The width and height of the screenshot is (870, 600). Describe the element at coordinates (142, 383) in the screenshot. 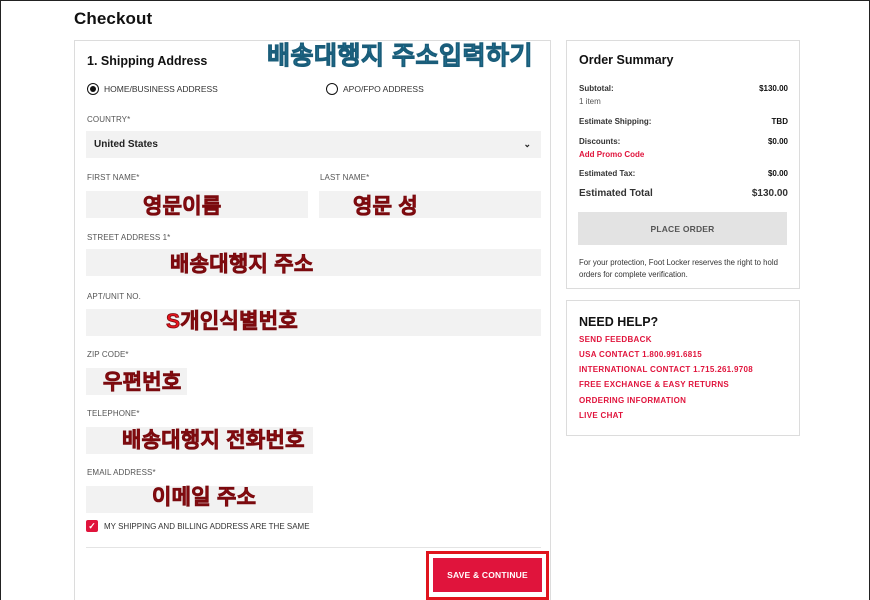

I see `zip-code-annotation: 우편번호` at that location.